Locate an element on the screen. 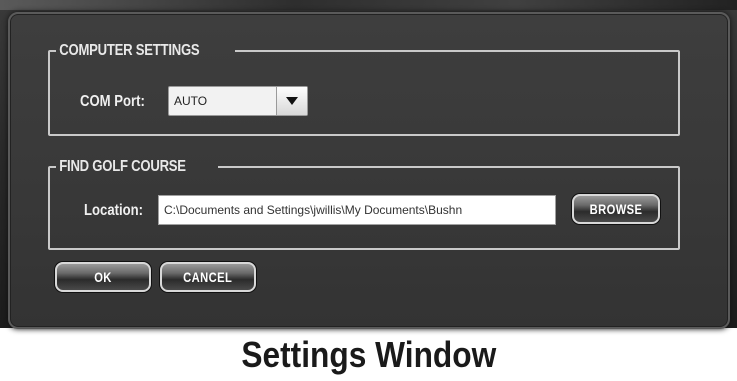  com-port-dropdown-button is located at coordinates (291, 101).